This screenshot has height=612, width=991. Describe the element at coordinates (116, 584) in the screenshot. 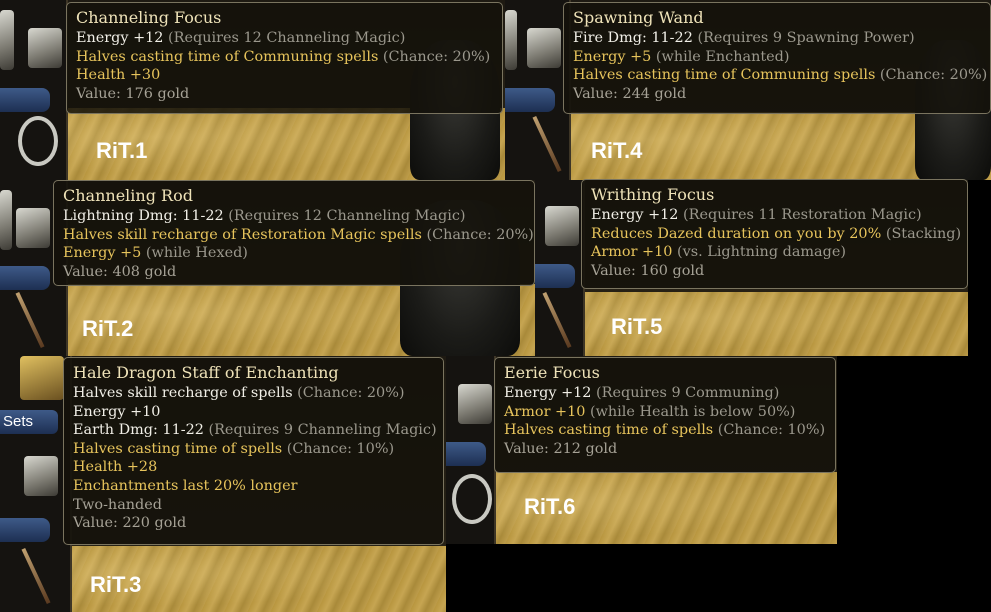

I see `rit-label: RiT.3` at that location.